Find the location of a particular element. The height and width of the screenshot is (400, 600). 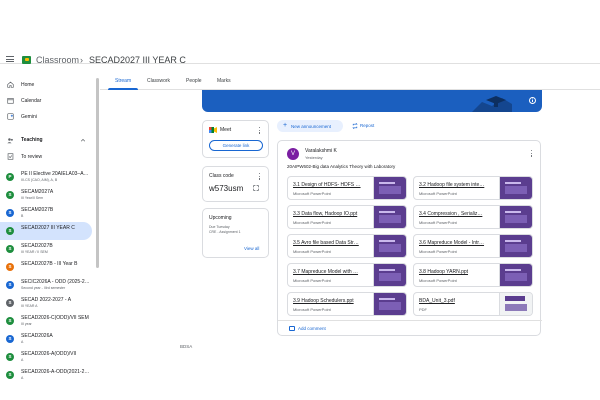

sidebar-class-item: S SECAD2026-A-ODD(2021-2… A is located at coordinates (46, 375).